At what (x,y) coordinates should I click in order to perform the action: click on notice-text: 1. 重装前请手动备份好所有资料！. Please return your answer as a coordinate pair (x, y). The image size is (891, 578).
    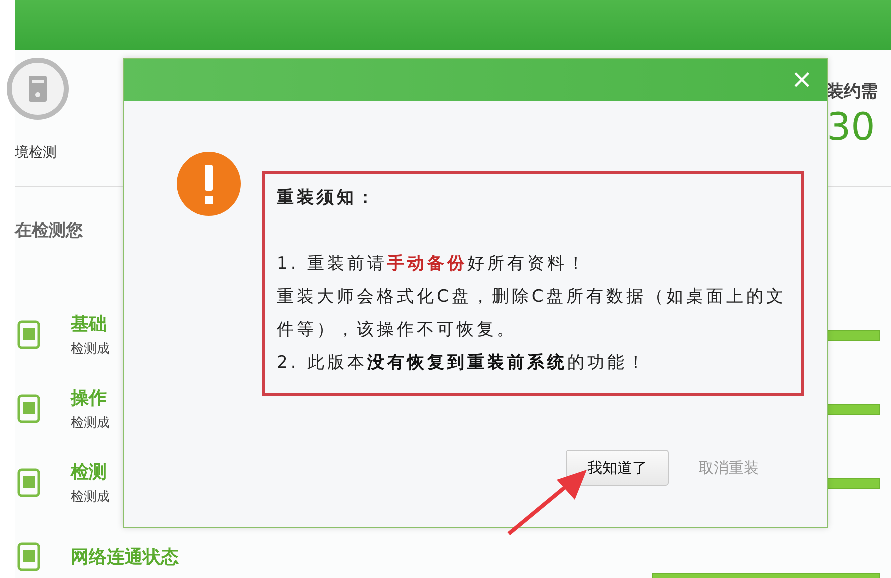
    Looking at the image, I should click on (433, 264).